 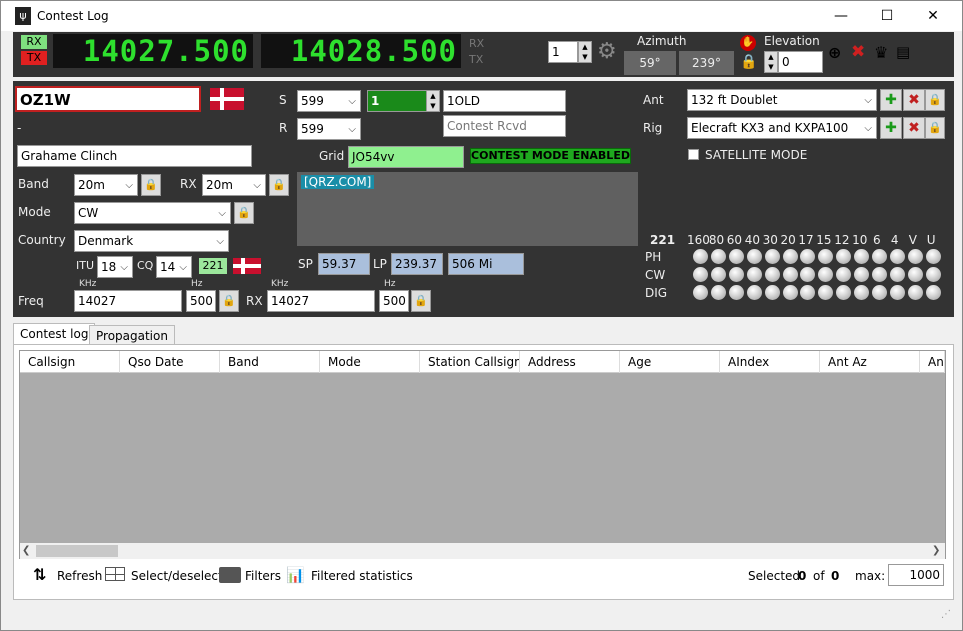 What do you see at coordinates (946, 614) in the screenshot?
I see `resize-grip-icon: ⋰` at bounding box center [946, 614].